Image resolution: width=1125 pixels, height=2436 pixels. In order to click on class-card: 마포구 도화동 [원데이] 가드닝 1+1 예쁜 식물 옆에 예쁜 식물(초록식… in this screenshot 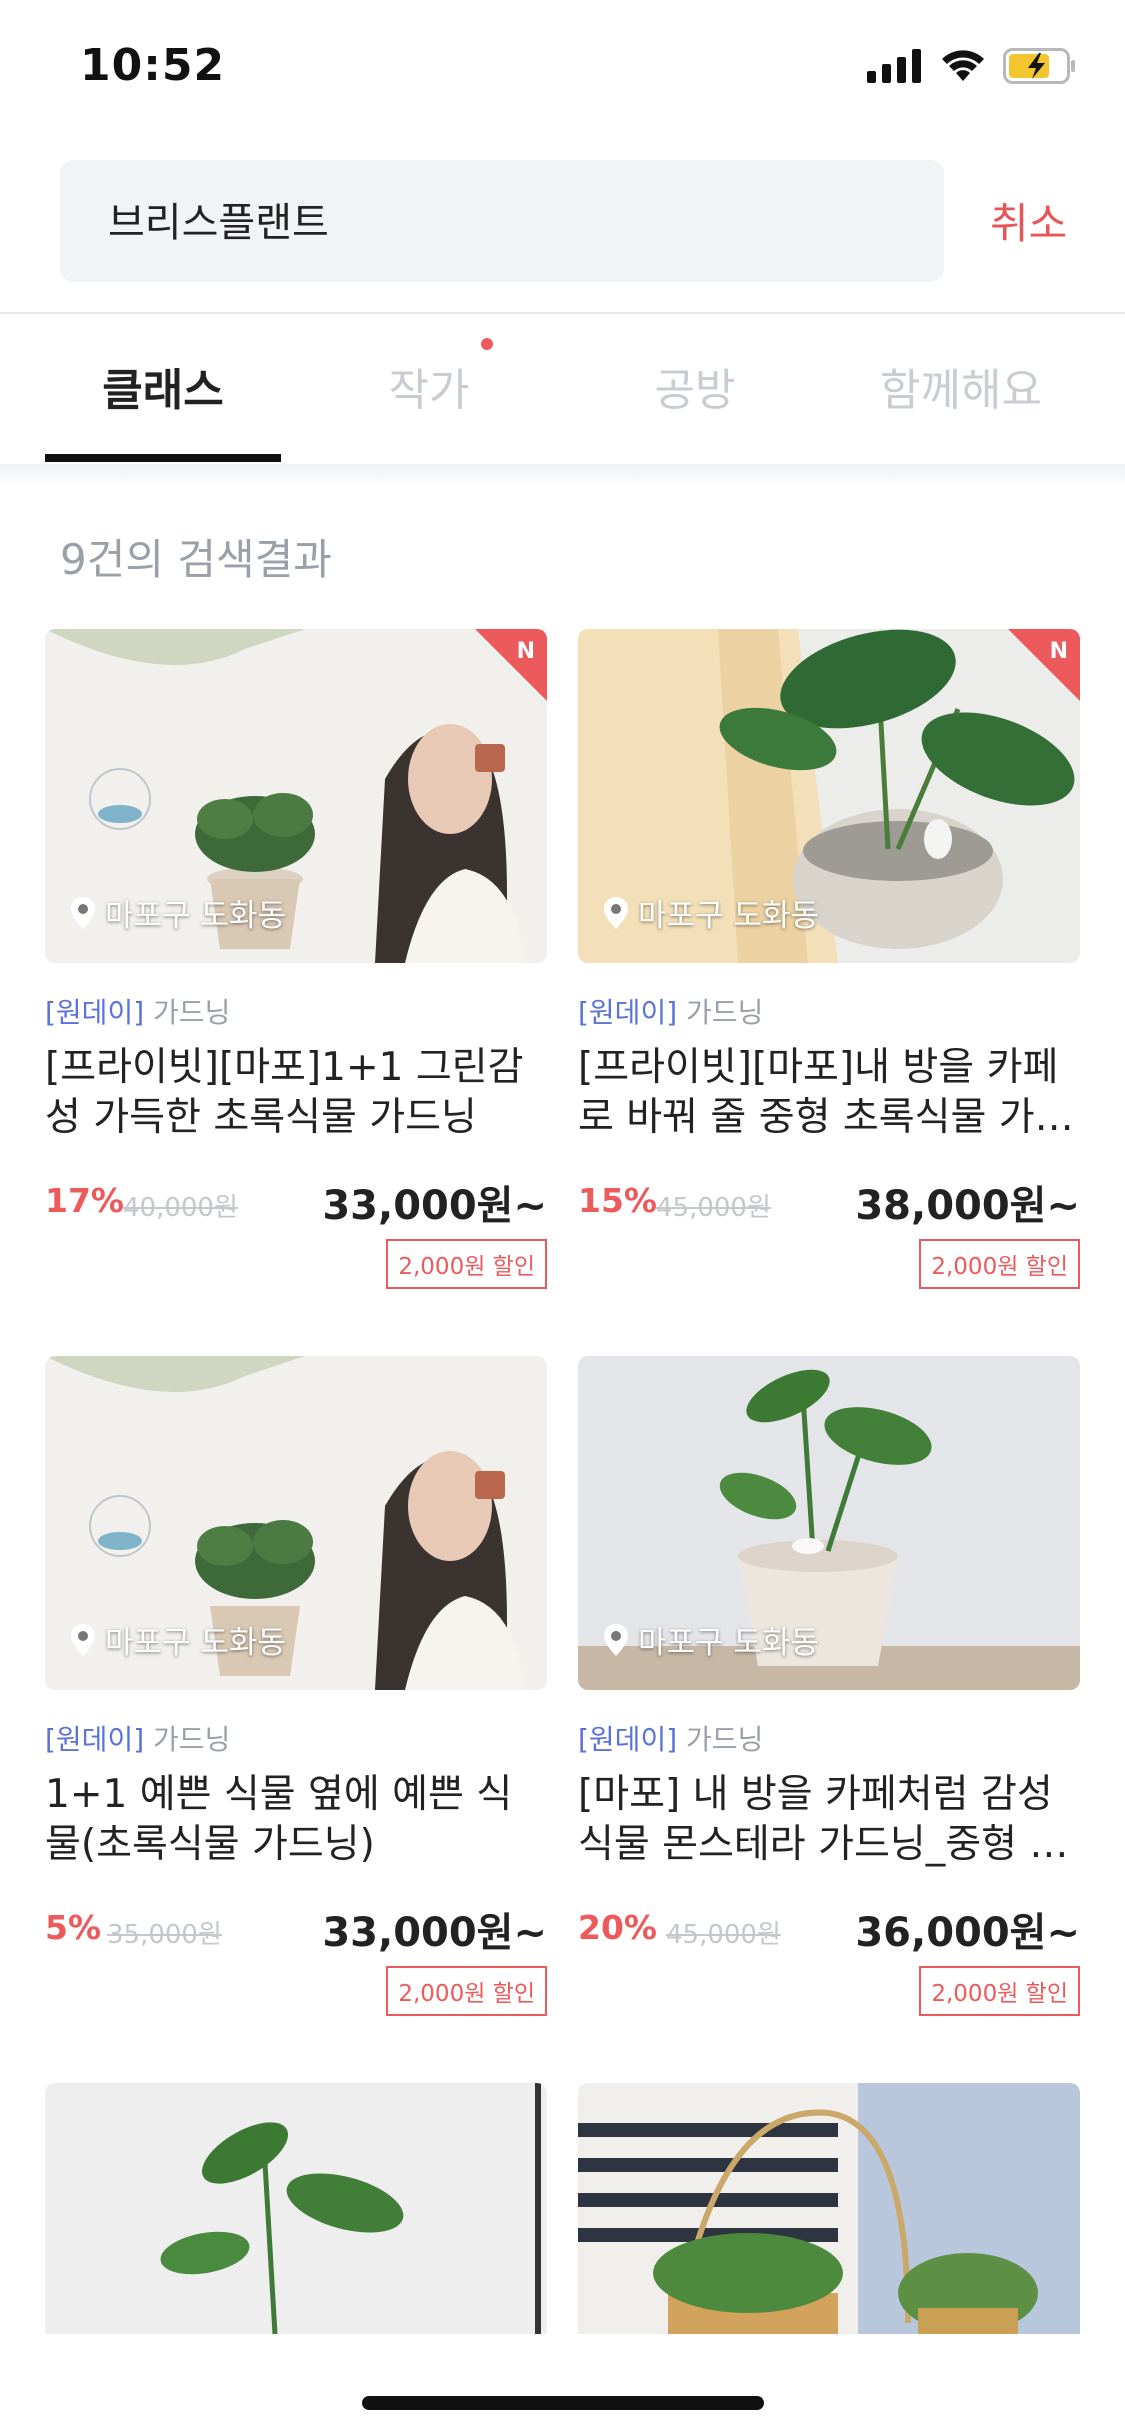, I will do `click(296, 1686)`.